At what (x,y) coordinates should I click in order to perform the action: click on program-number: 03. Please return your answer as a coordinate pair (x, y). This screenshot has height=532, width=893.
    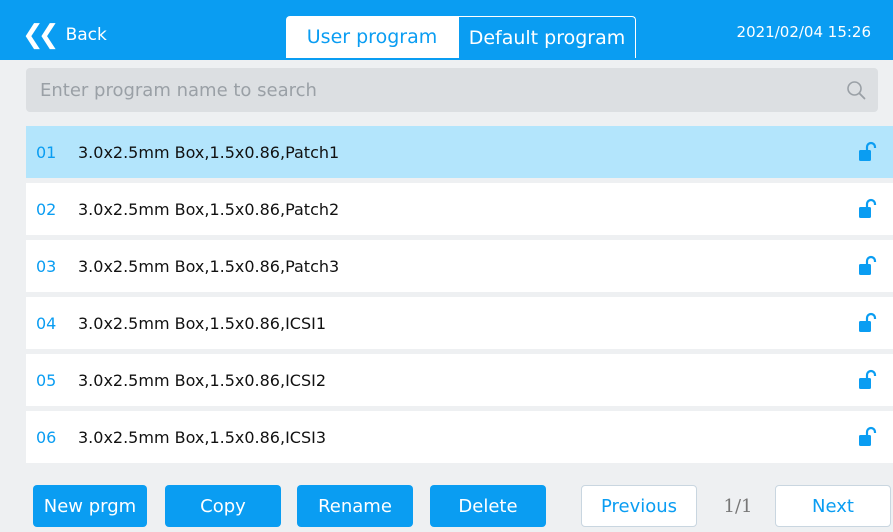
    Looking at the image, I should click on (46, 266).